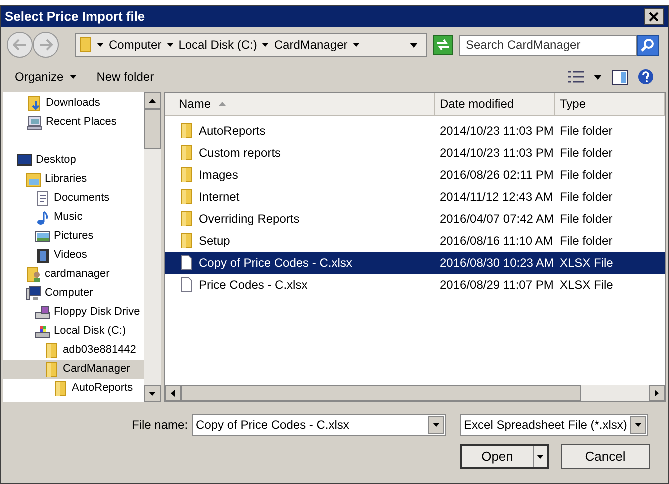 The width and height of the screenshot is (669, 484). Describe the element at coordinates (443, 45) in the screenshot. I see `refresh-button` at that location.